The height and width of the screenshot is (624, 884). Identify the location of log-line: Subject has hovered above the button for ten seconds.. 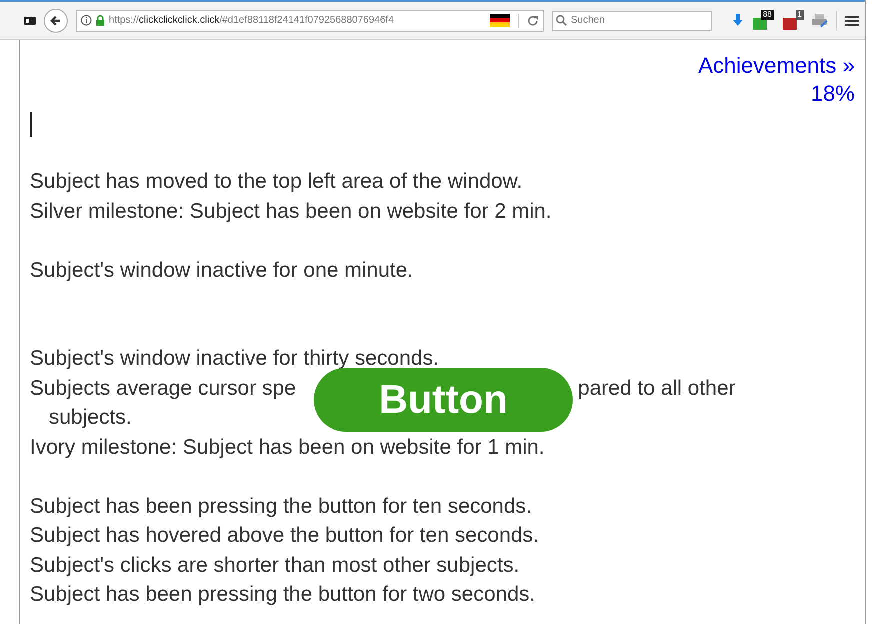
(285, 536).